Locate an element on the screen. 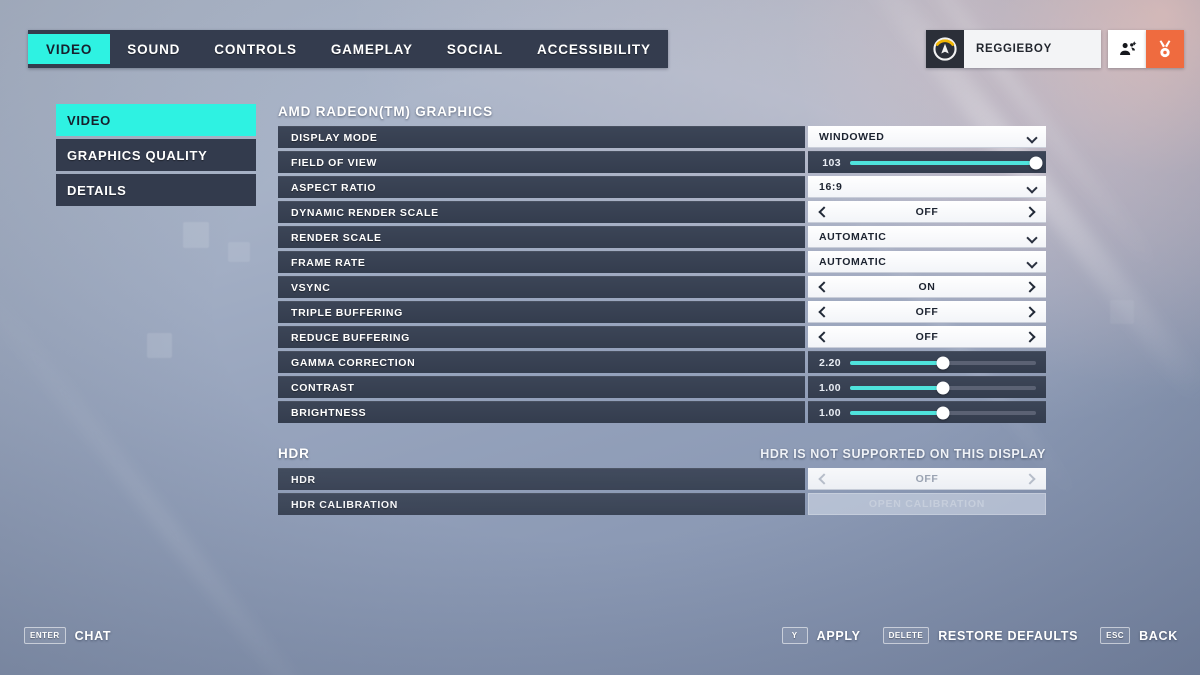 Image resolution: width=1200 pixels, height=675 pixels. stepper-hdr: OFF is located at coordinates (927, 479).